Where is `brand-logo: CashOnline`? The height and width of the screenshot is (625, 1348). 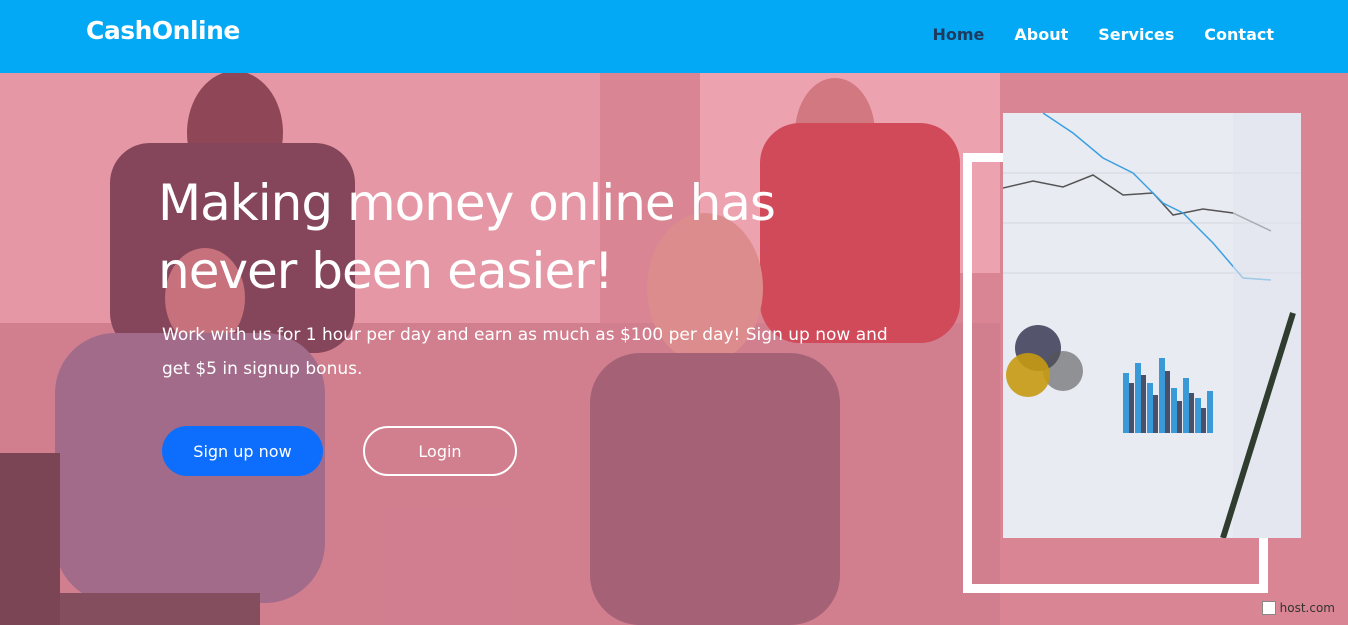
brand-logo: CashOnline is located at coordinates (163, 30).